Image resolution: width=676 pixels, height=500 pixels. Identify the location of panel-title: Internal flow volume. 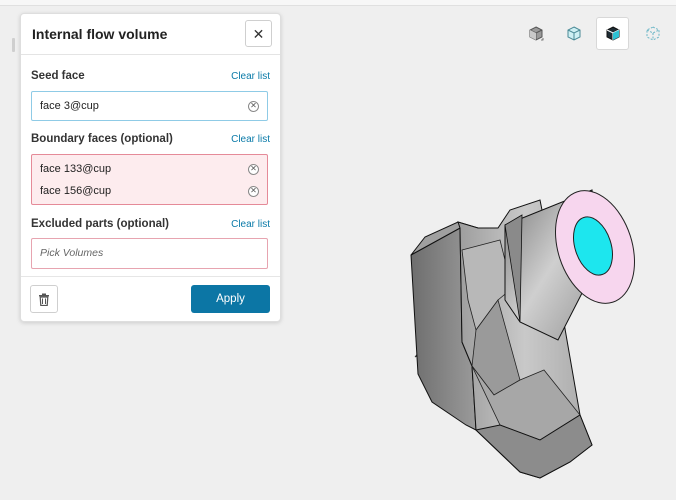
(100, 34).